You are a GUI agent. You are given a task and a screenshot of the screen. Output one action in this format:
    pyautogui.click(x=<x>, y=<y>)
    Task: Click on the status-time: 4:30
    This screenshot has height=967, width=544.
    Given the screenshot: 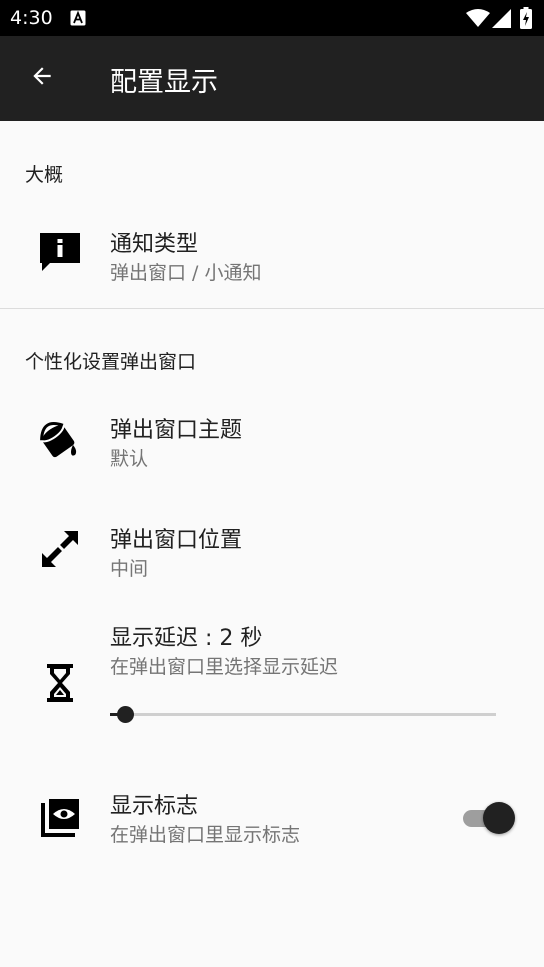 What is the action you would take?
    pyautogui.click(x=31, y=18)
    